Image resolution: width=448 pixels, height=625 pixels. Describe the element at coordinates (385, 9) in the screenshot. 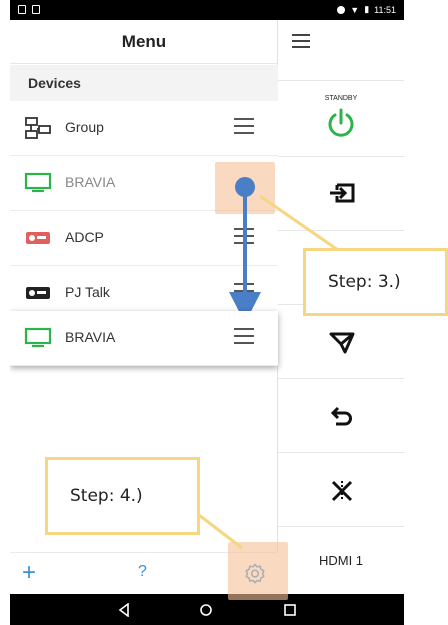

I see `status-time: 11:51` at that location.